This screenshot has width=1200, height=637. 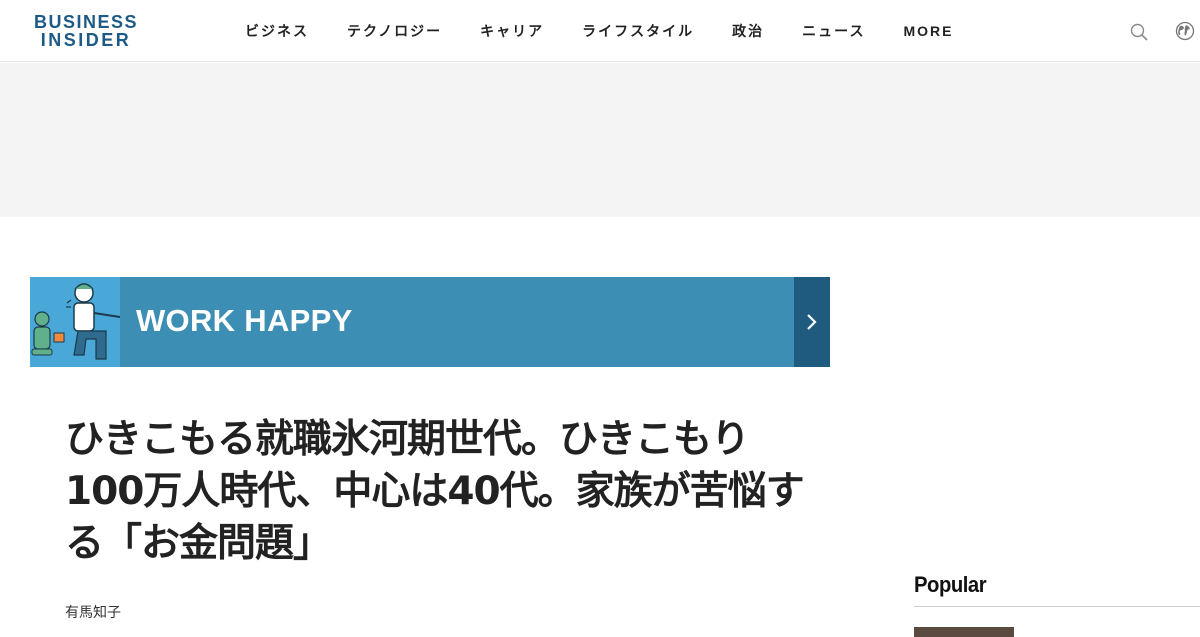 I want to click on nav-item-technology: テクノロジー, so click(x=394, y=31).